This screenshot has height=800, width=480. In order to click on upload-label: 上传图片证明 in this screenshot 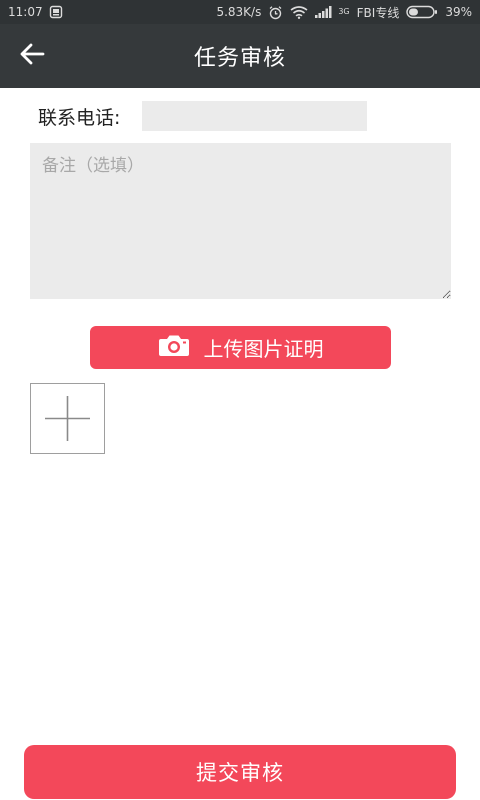, I will do `click(263, 349)`.